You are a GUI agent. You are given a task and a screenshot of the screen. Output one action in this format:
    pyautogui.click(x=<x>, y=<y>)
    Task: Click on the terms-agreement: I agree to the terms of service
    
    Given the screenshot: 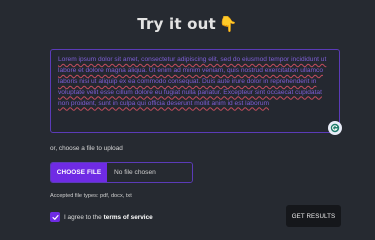 What is the action you would take?
    pyautogui.click(x=101, y=217)
    